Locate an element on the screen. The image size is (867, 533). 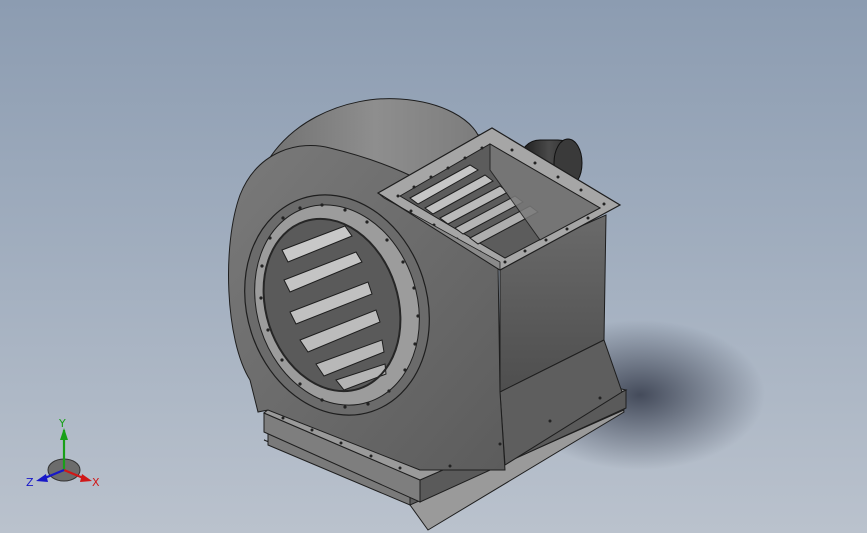
orientation-triad: Y X Z is located at coordinates (64, 458).